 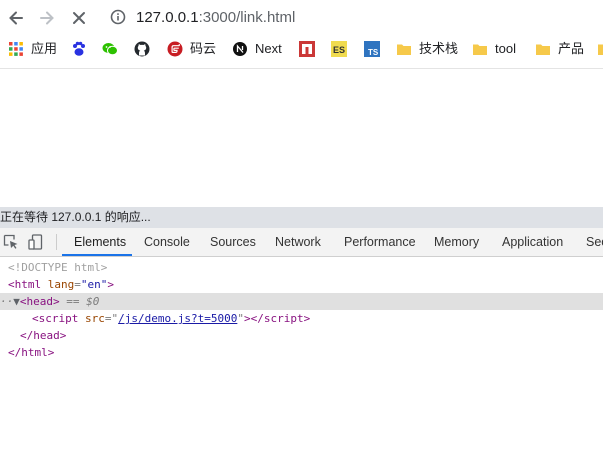 I want to click on script-tag-name: script, so click(x=58, y=318).